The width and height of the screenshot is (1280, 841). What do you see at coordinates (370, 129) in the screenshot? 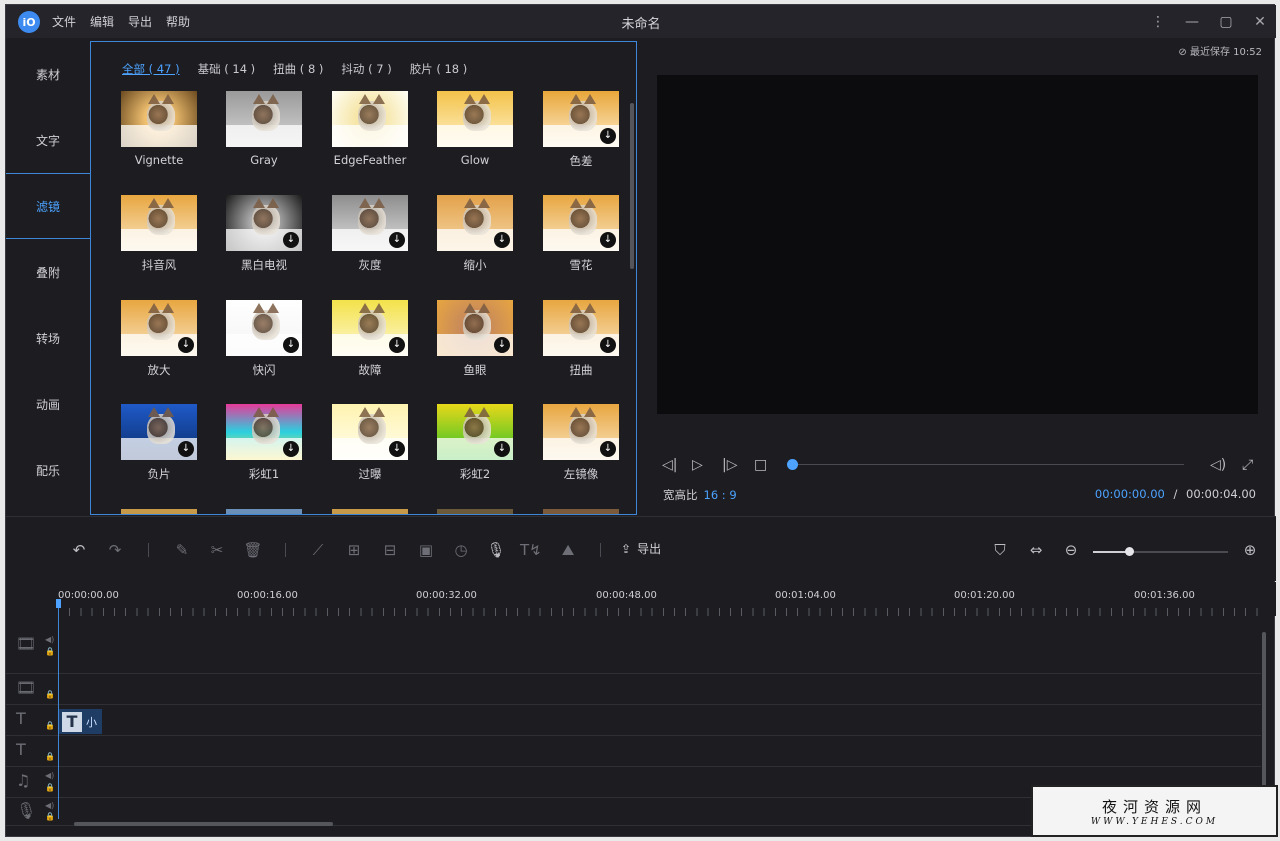
I see `filter-item: EdgeFeather` at bounding box center [370, 129].